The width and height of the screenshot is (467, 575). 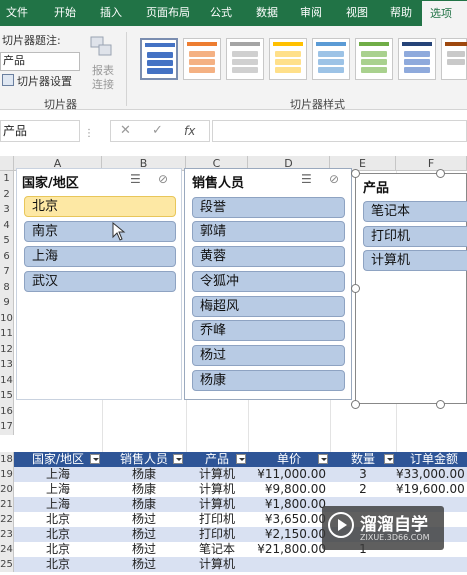 What do you see at coordinates (100, 231) in the screenshot?
I see `slicer-item: 南京` at bounding box center [100, 231].